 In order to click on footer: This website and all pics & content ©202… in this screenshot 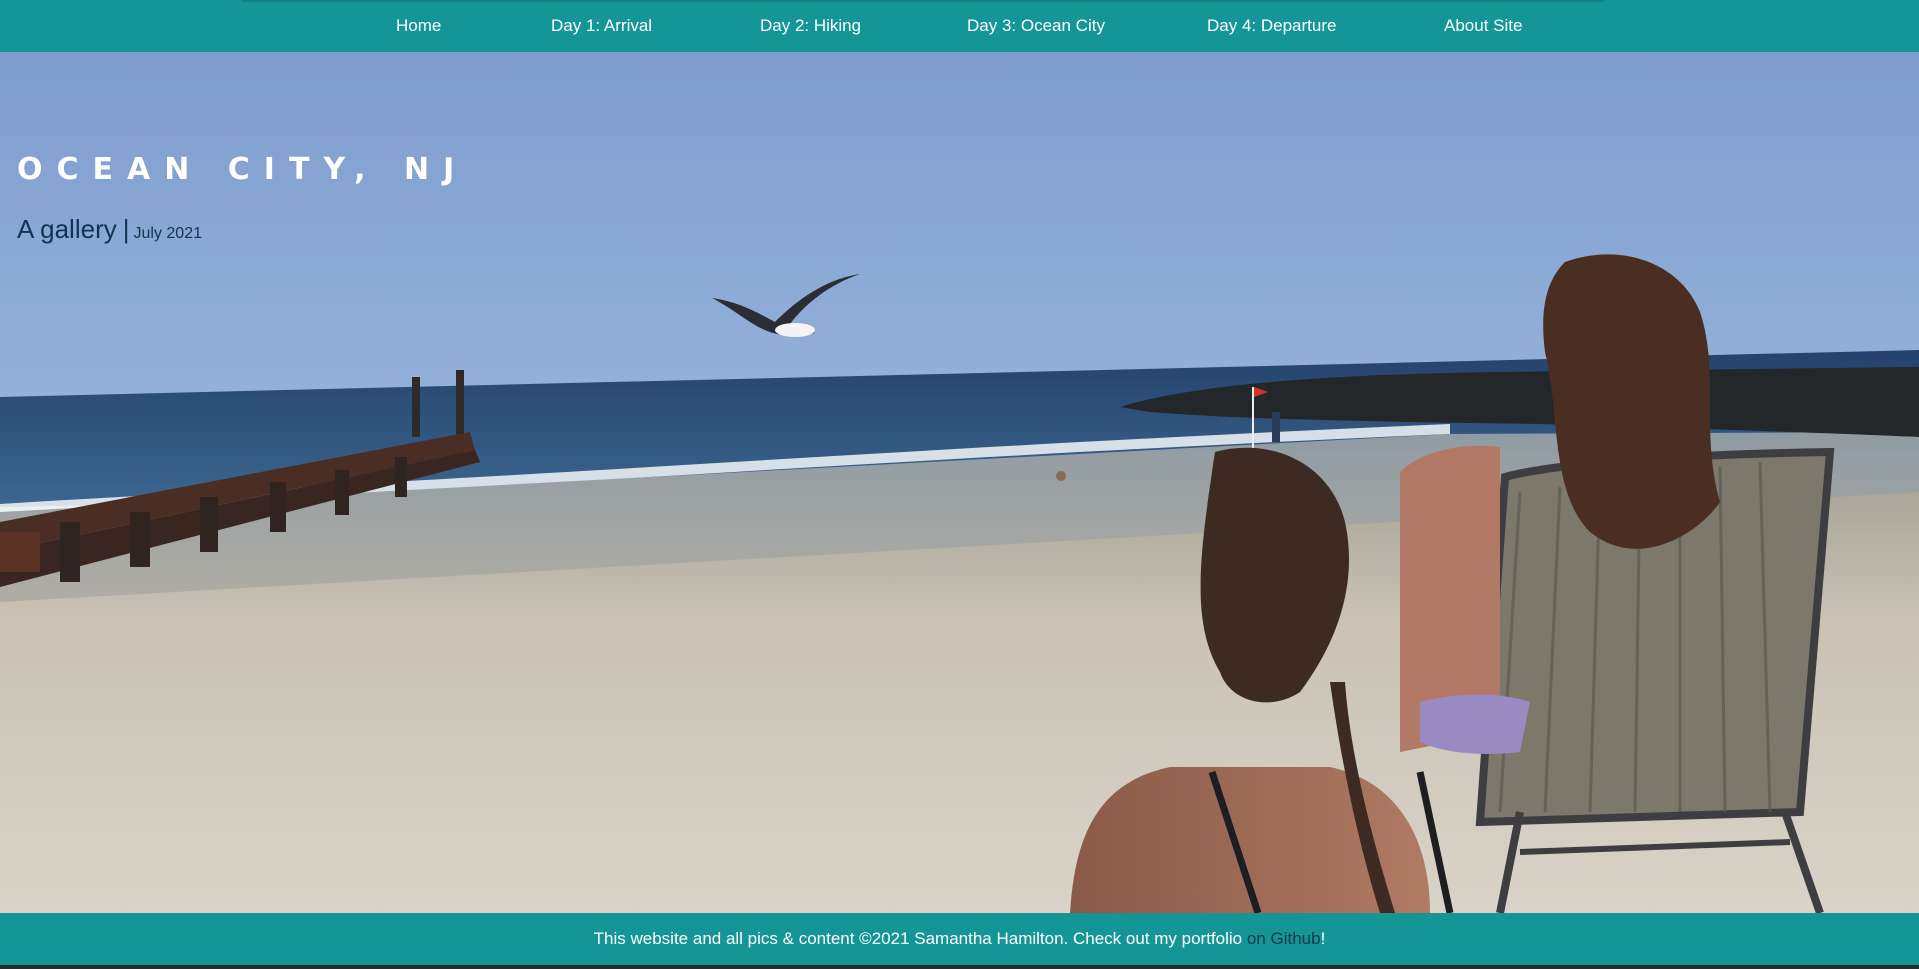, I will do `click(959, 939)`.